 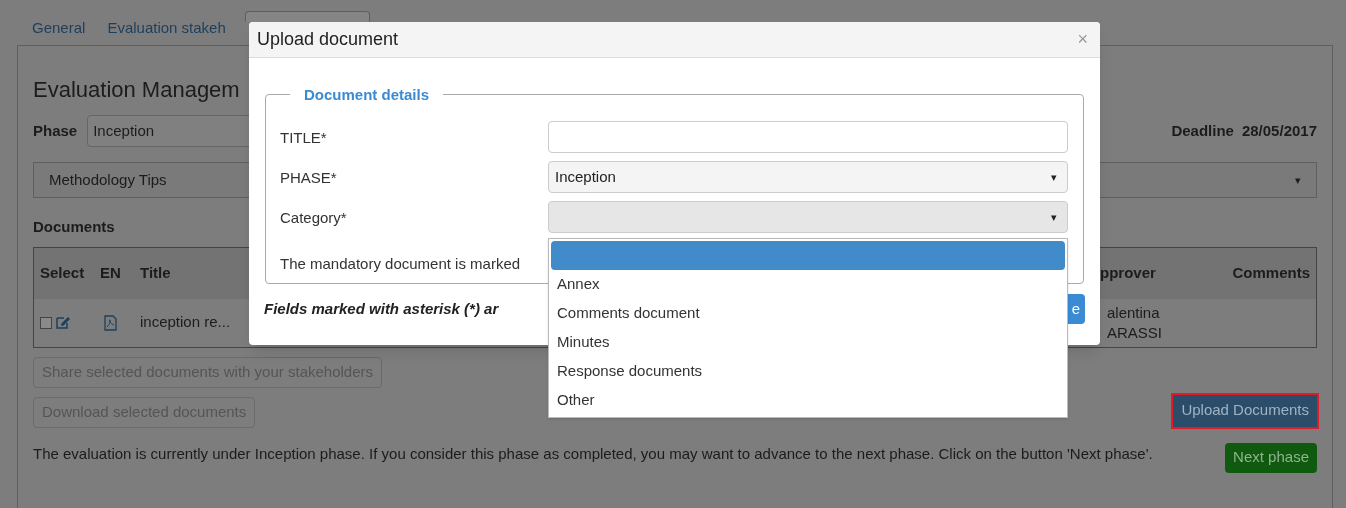 I want to click on tab, so click(x=307, y=16).